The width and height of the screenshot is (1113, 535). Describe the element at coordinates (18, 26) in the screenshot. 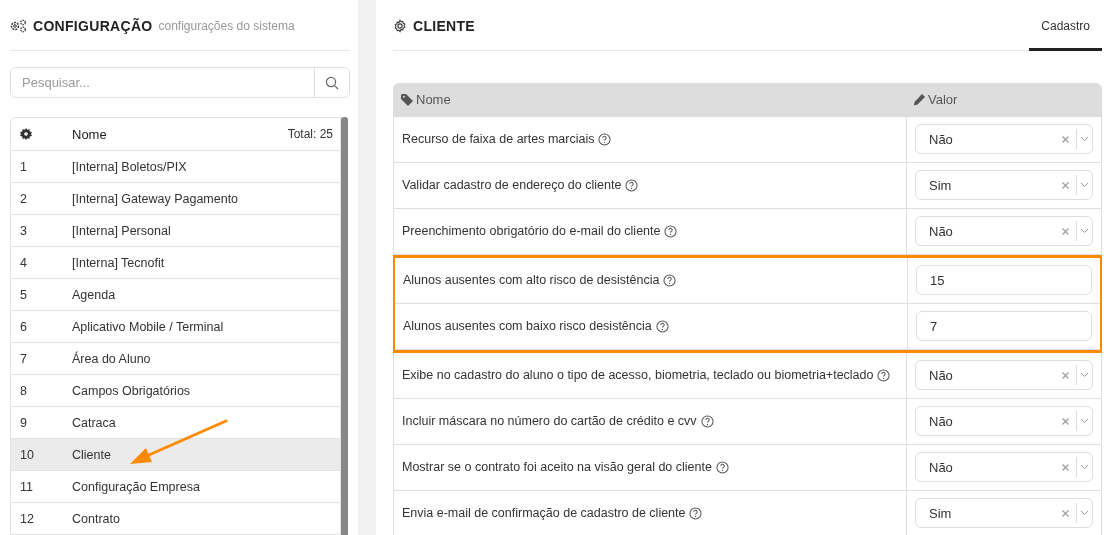

I see `gears-icon` at that location.